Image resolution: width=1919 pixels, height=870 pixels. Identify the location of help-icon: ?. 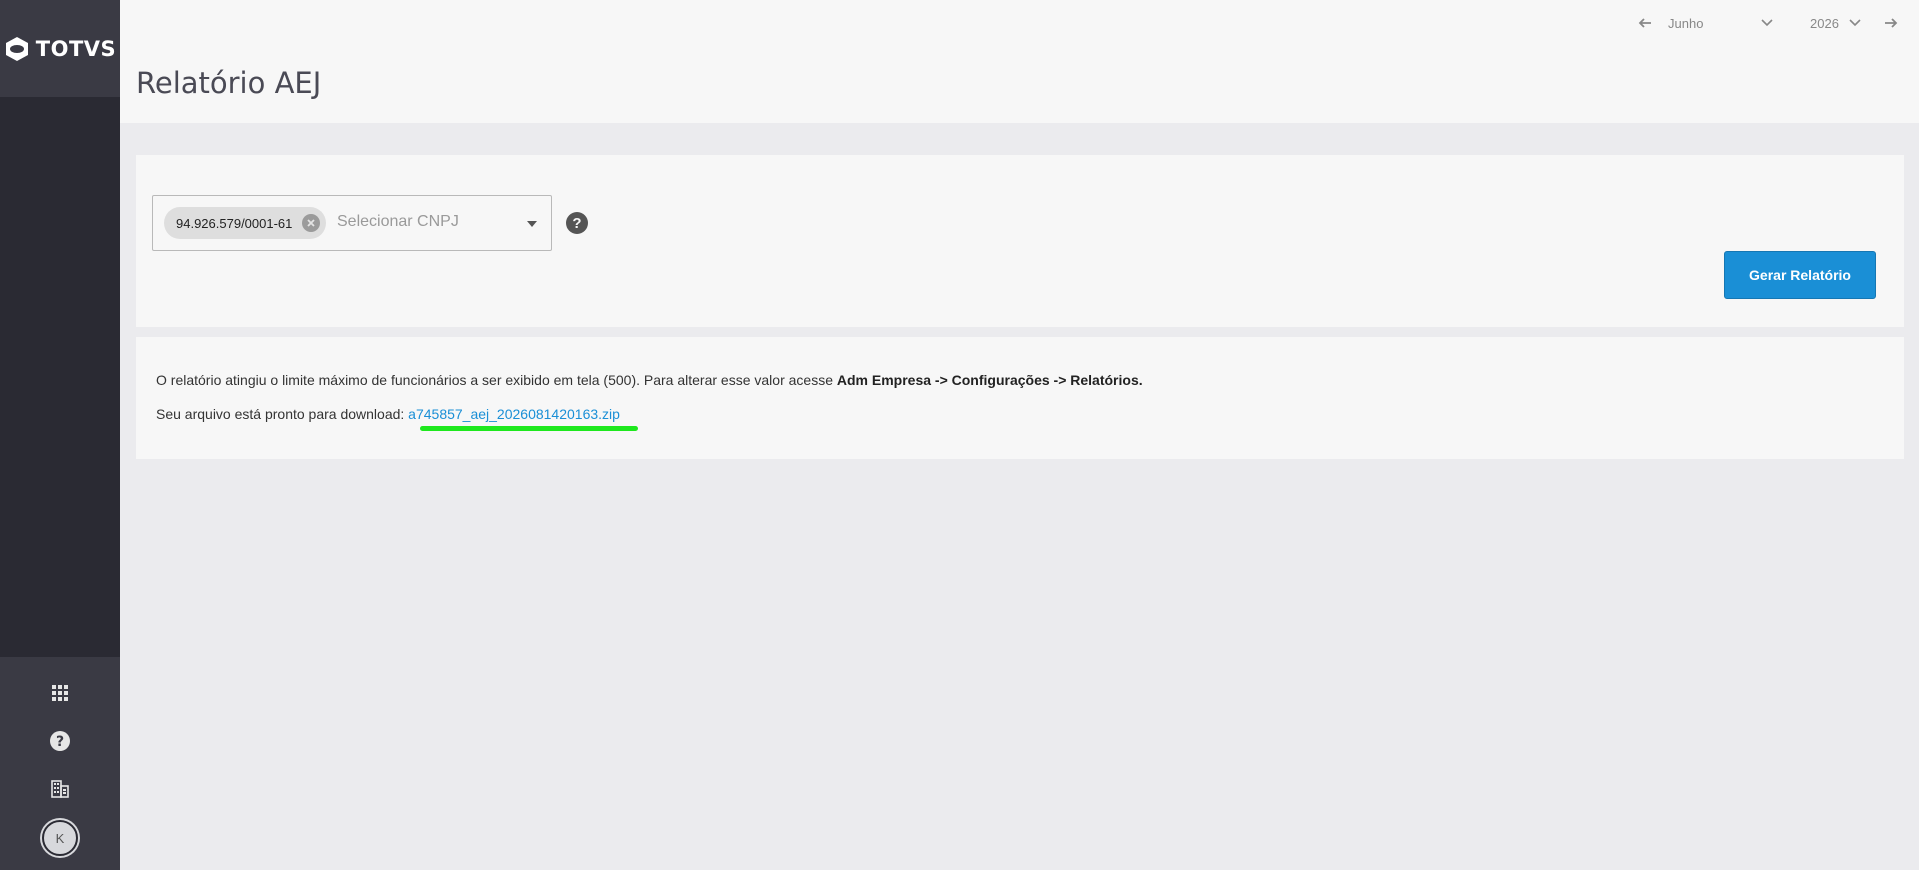
(60, 741).